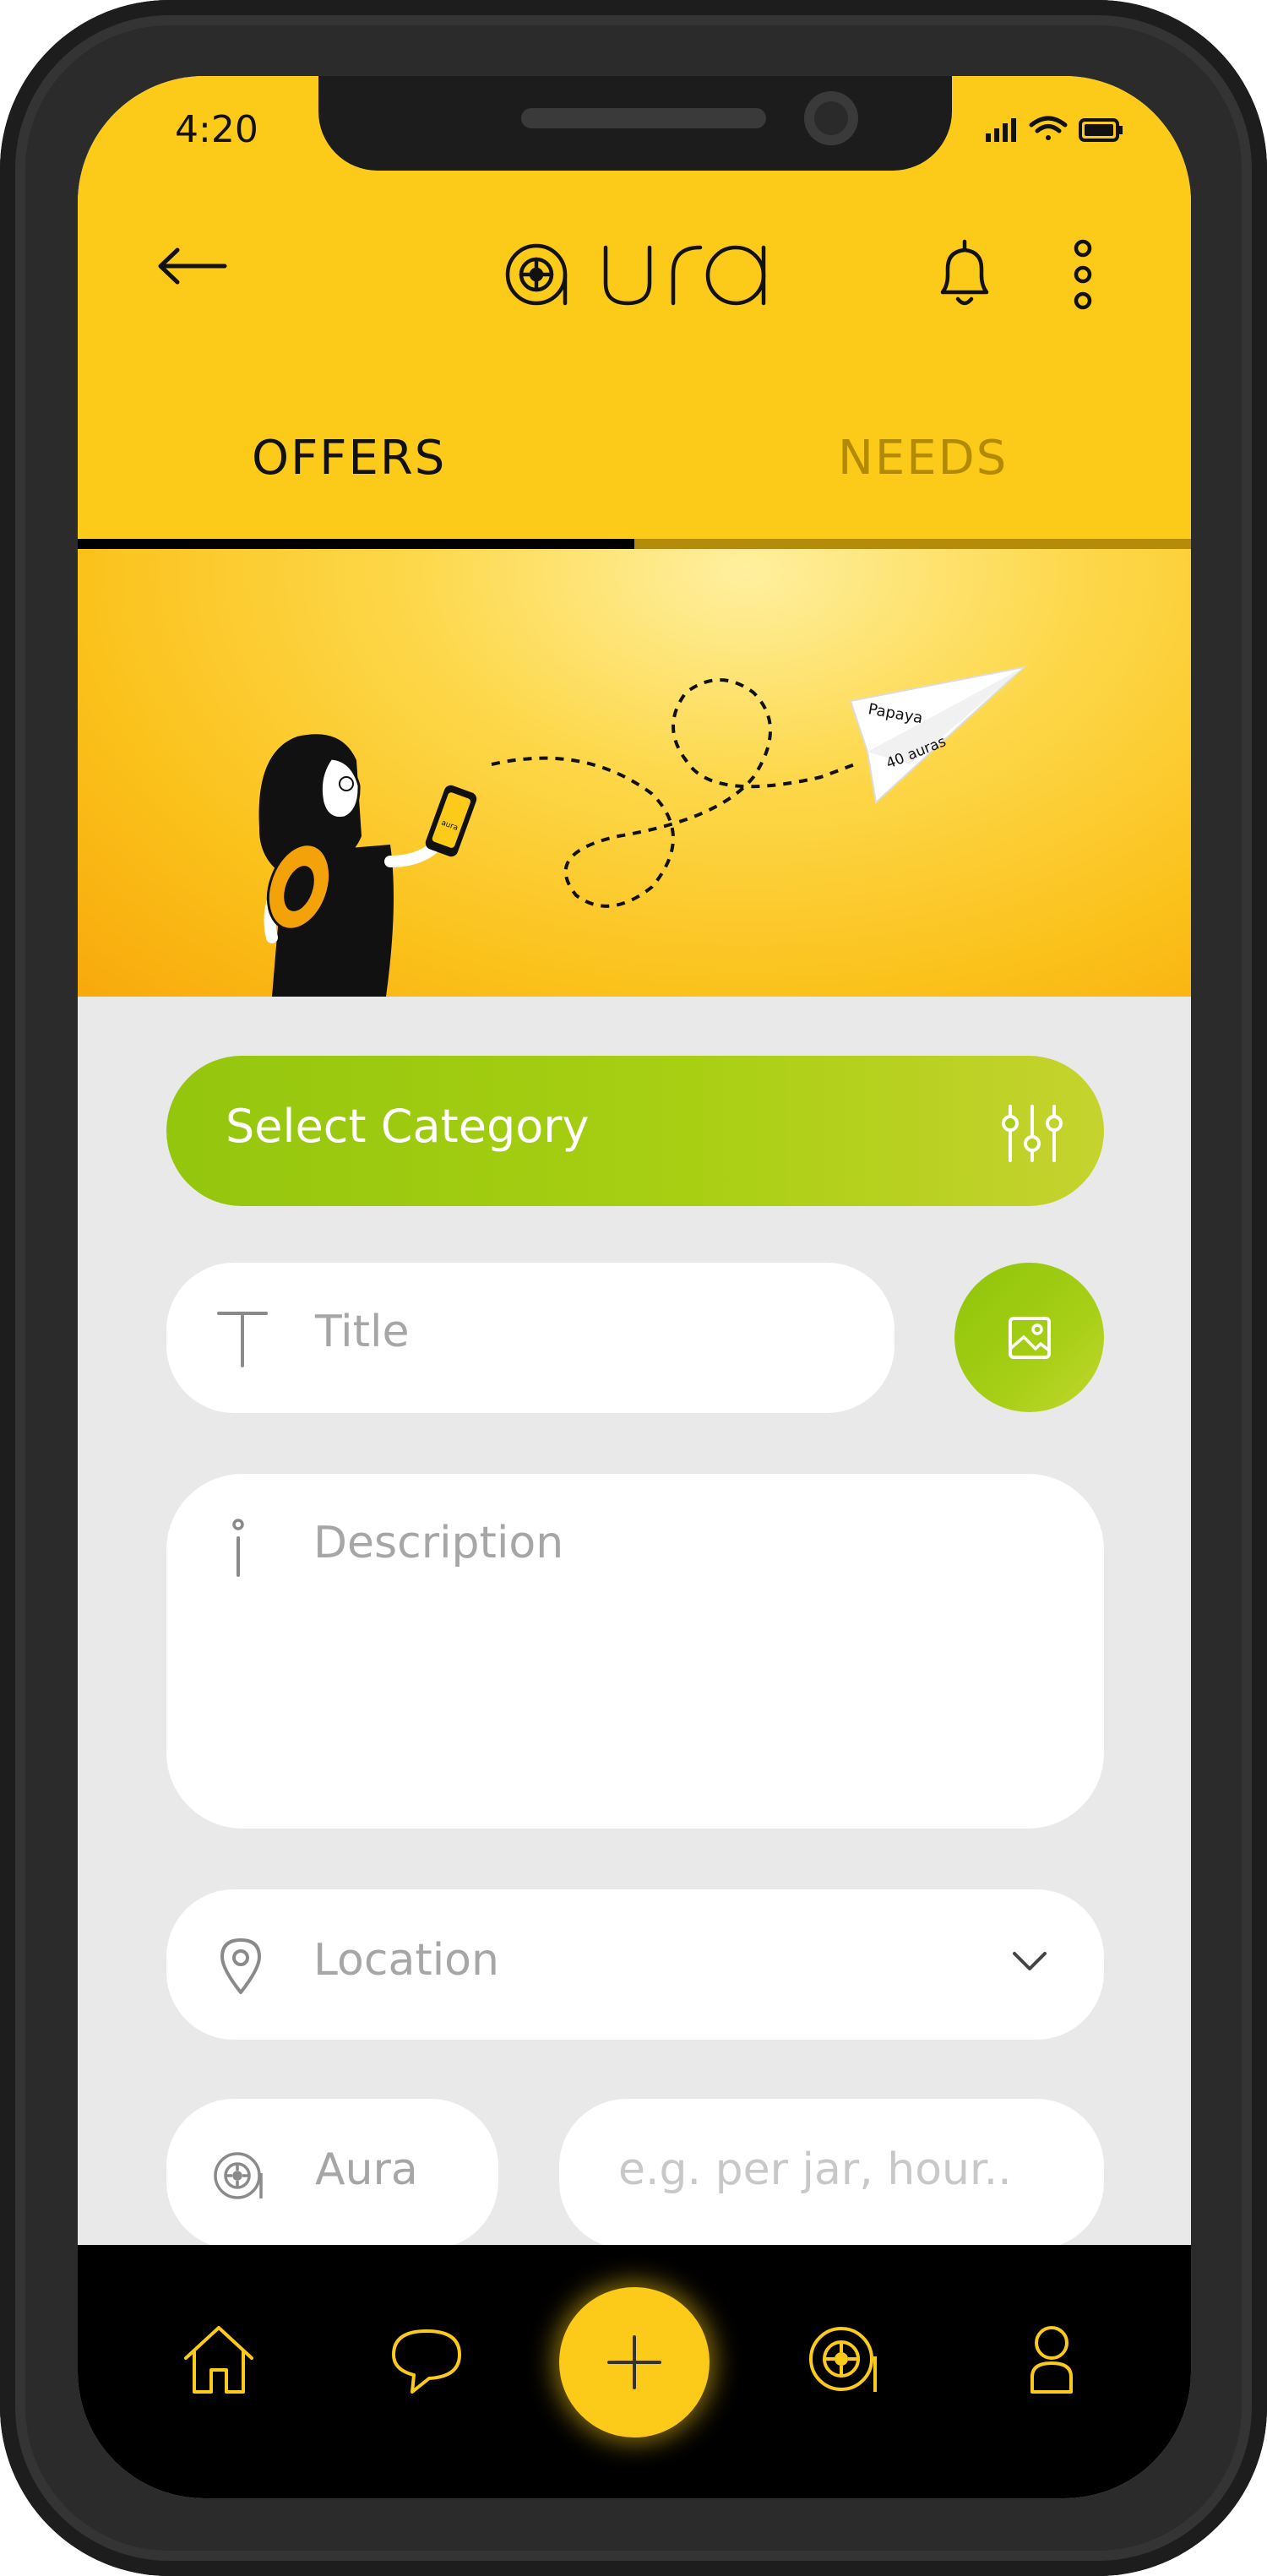  Describe the element at coordinates (1029, 1961) in the screenshot. I see `chevron-down-icon` at that location.